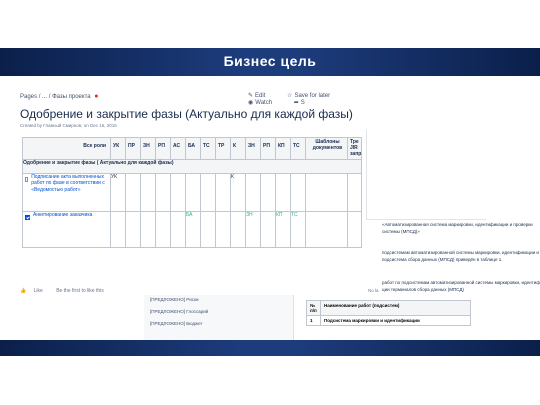  Describe the element at coordinates (251, 103) in the screenshot. I see `eye-icon: ◉` at that location.